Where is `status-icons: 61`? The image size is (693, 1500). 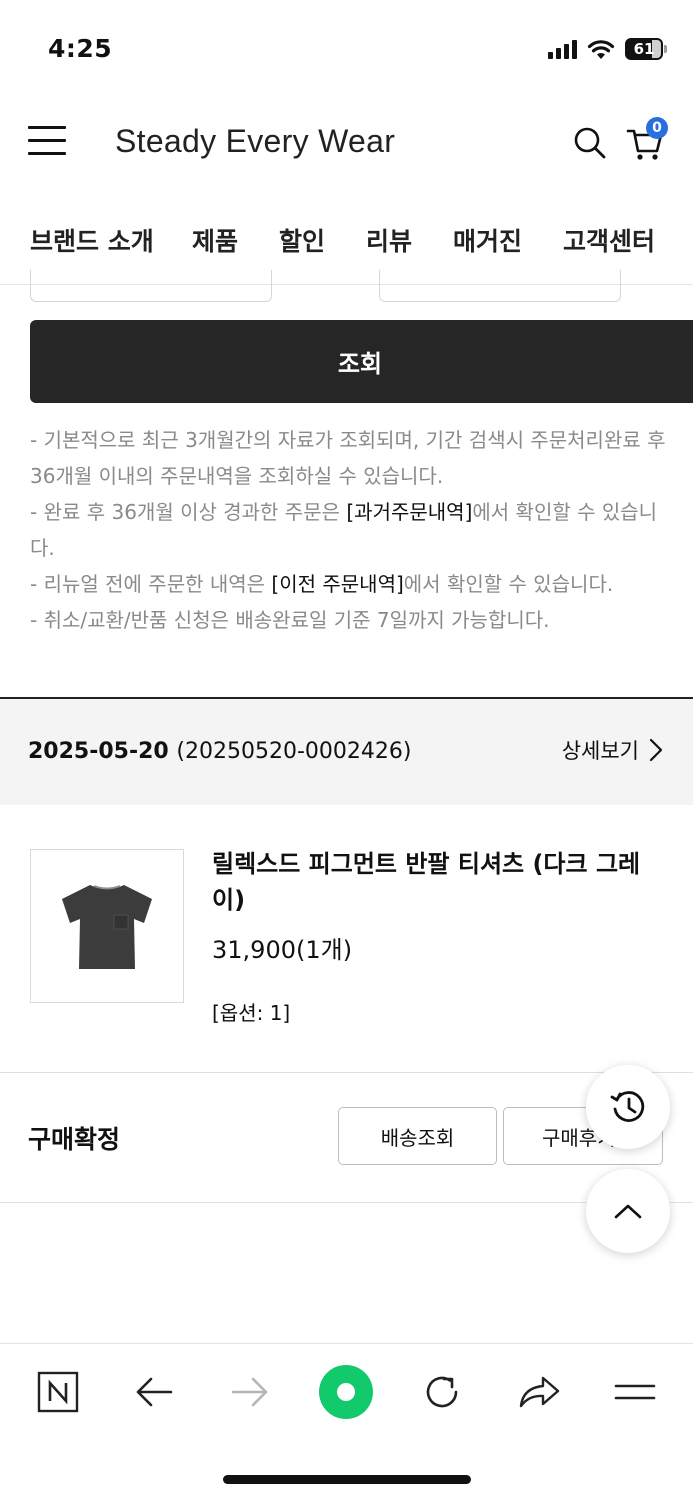
status-icons: 61 is located at coordinates (607, 49).